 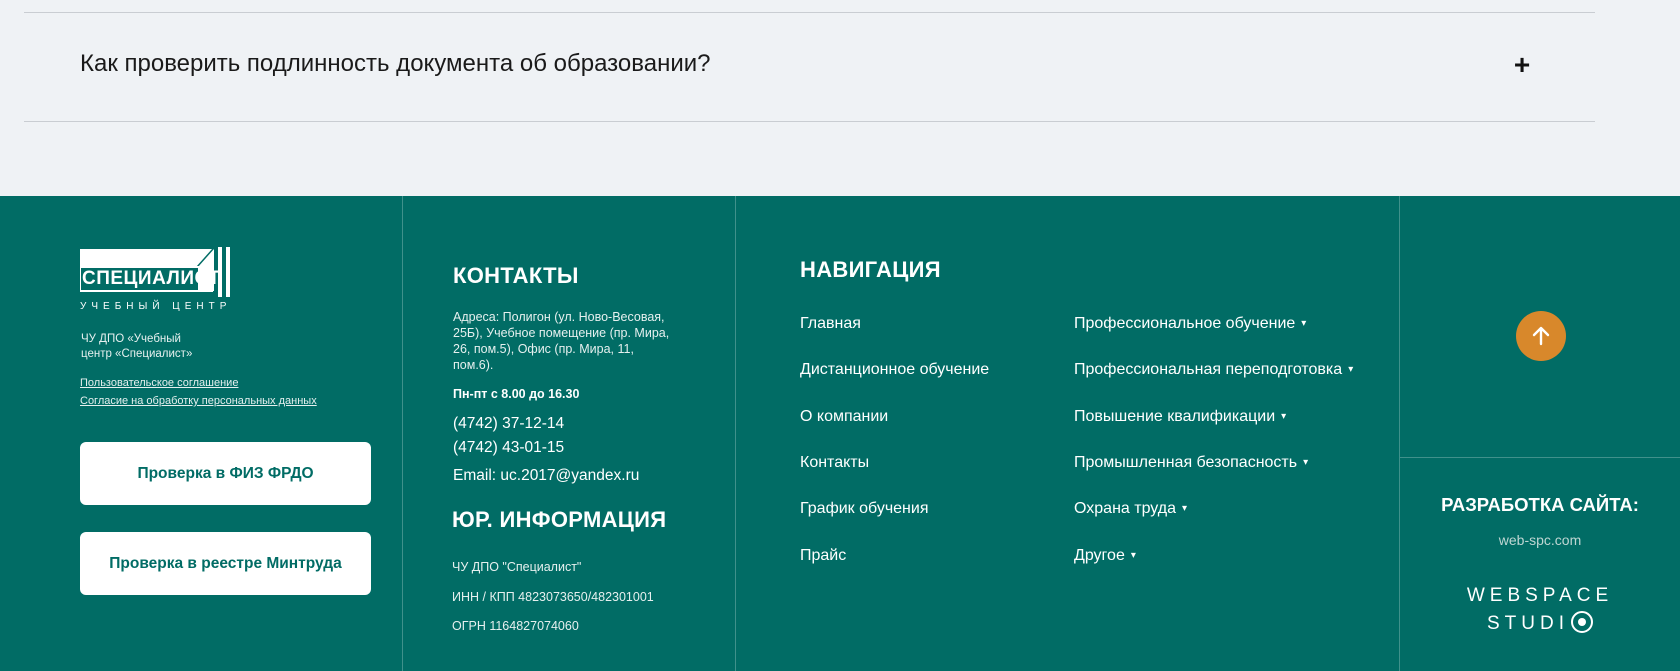 I want to click on studio-logo-line: STUDI, so click(x=1528, y=623).